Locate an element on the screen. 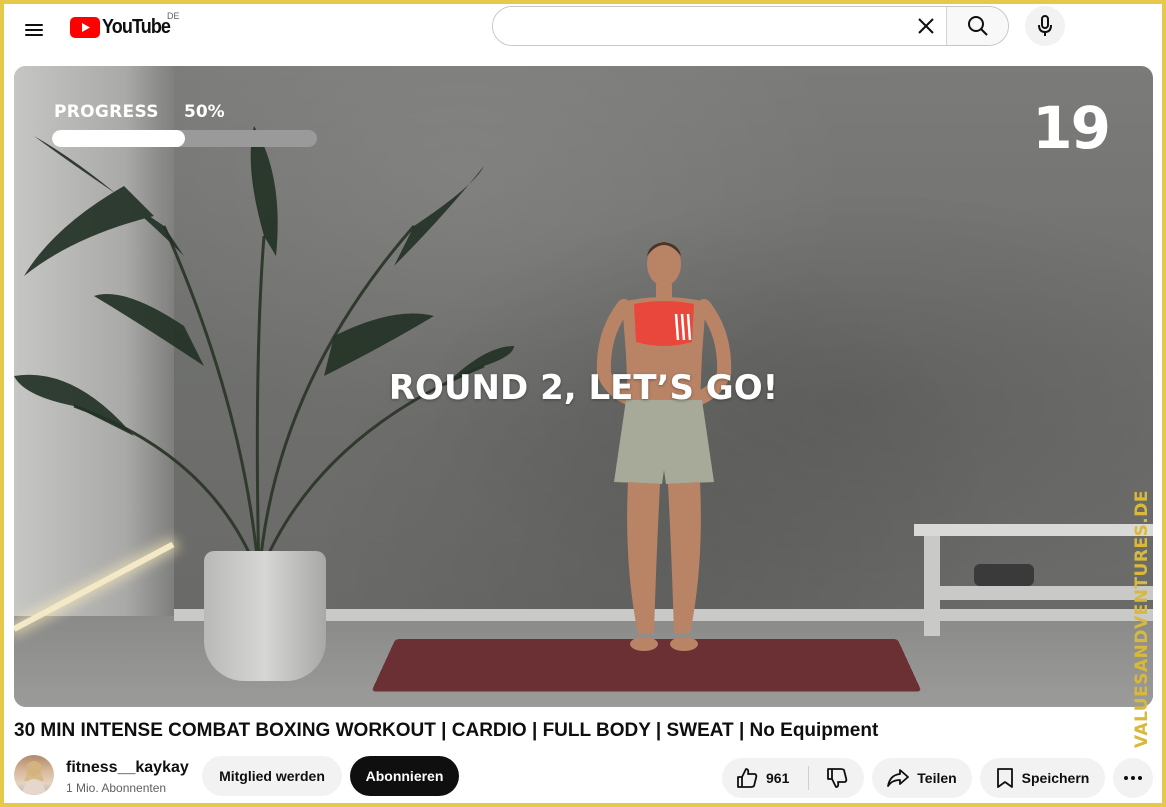  save-button: Speichern is located at coordinates (1042, 778).